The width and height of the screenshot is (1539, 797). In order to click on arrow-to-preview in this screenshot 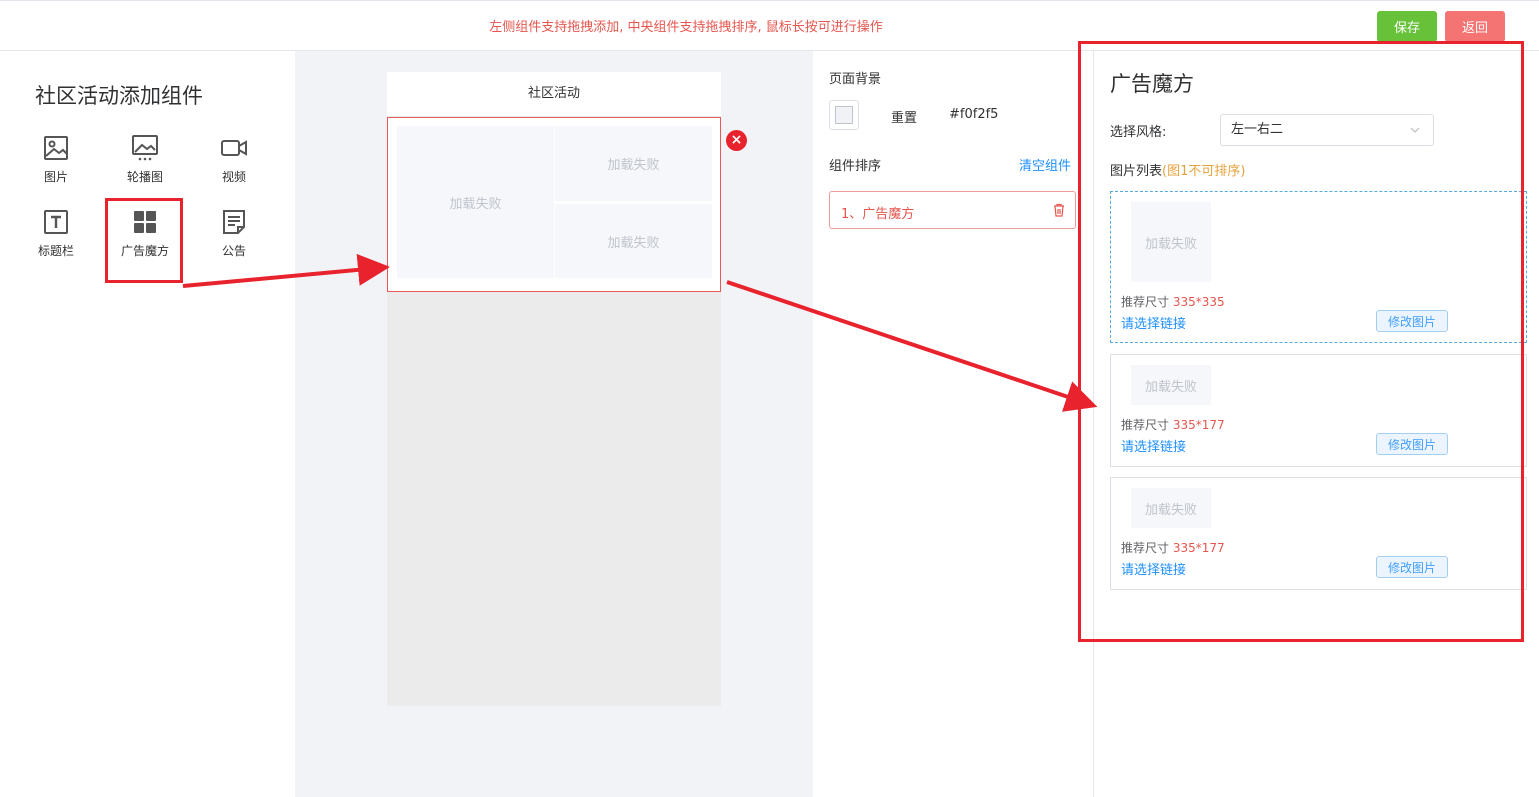, I will do `click(286, 270)`.